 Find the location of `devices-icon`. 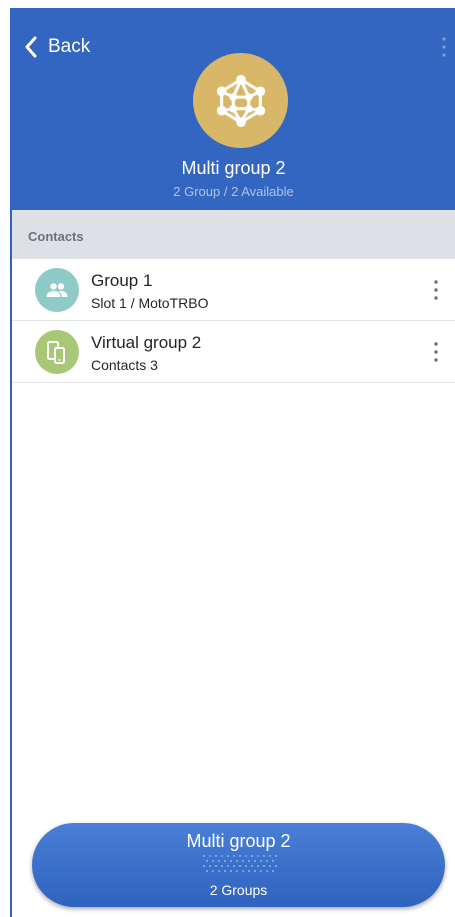

devices-icon is located at coordinates (56, 352).